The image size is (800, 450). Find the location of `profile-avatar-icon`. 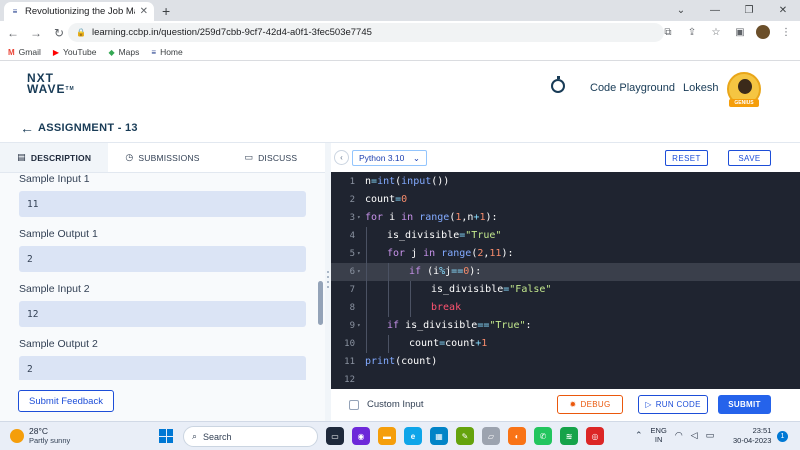

profile-avatar-icon is located at coordinates (763, 32).